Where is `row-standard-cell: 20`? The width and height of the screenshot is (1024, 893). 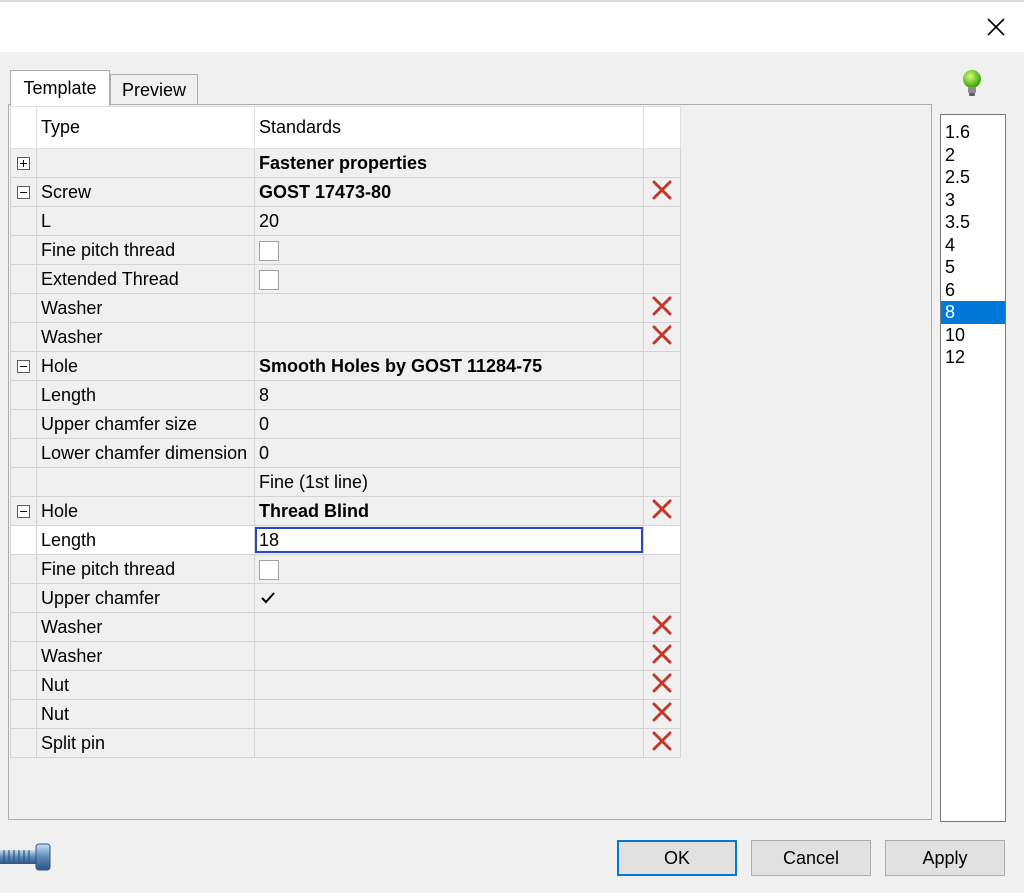
row-standard-cell: 20 is located at coordinates (449, 221).